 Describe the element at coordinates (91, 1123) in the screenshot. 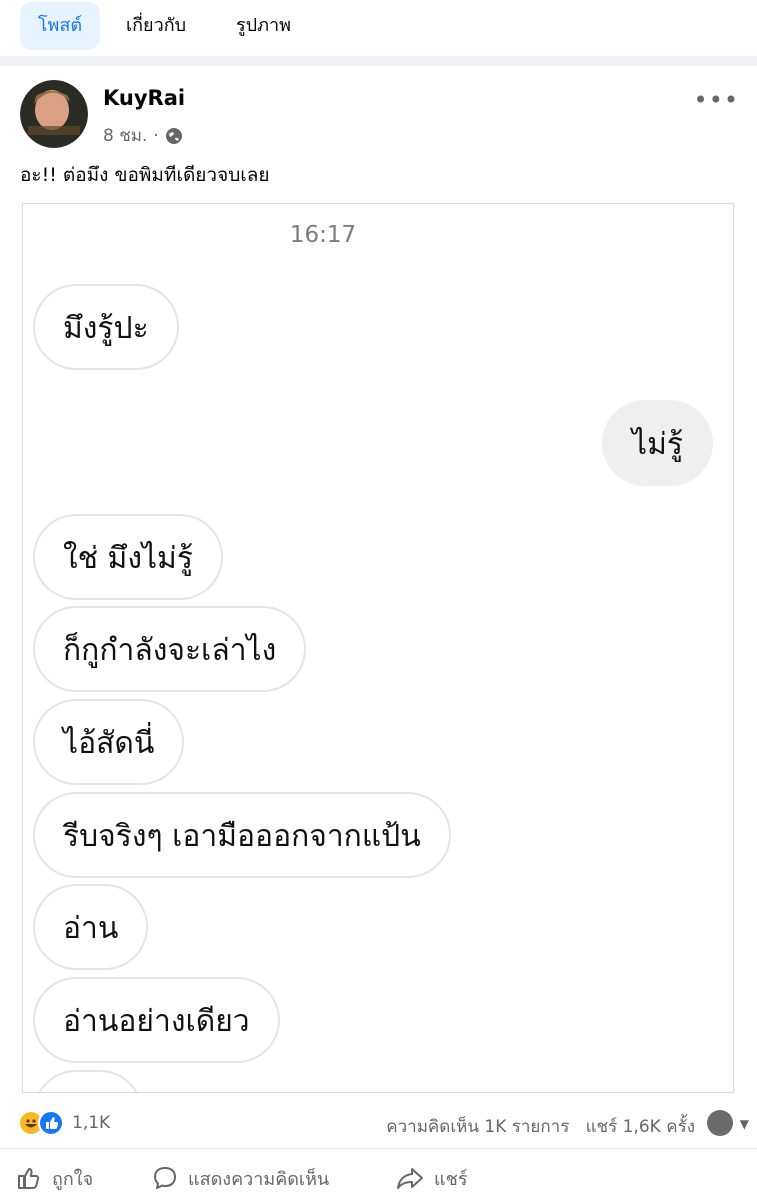

I see `reaction-count: 1,1K` at that location.